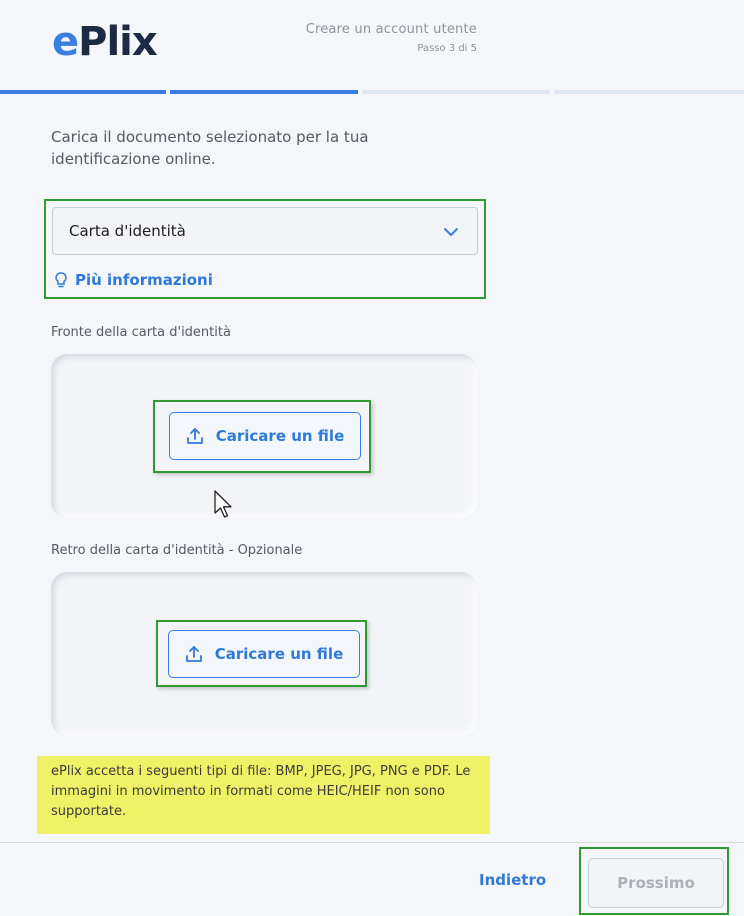  Describe the element at coordinates (223, 504) in the screenshot. I see `mouse-cursor-icon` at that location.